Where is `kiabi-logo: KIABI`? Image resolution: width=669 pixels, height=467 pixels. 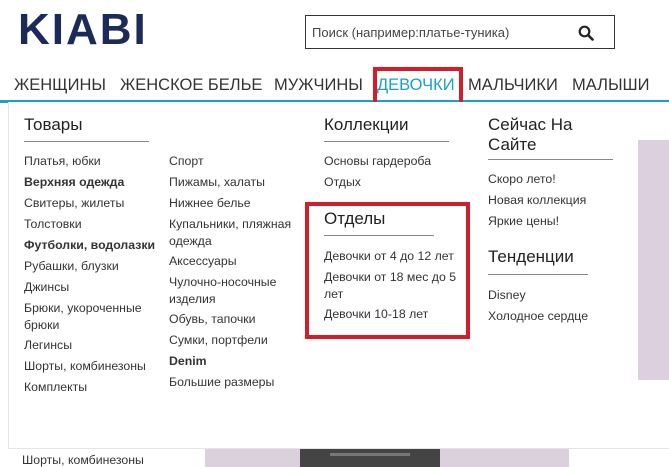 kiabi-logo: KIABI is located at coordinates (83, 30).